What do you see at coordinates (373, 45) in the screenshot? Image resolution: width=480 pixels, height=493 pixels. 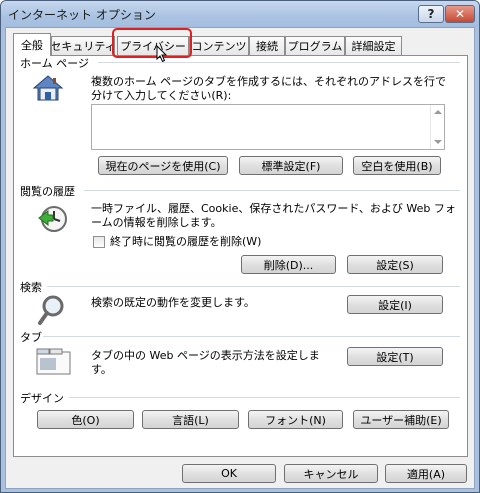 I see `tab-advanced: 詳細設定` at bounding box center [373, 45].